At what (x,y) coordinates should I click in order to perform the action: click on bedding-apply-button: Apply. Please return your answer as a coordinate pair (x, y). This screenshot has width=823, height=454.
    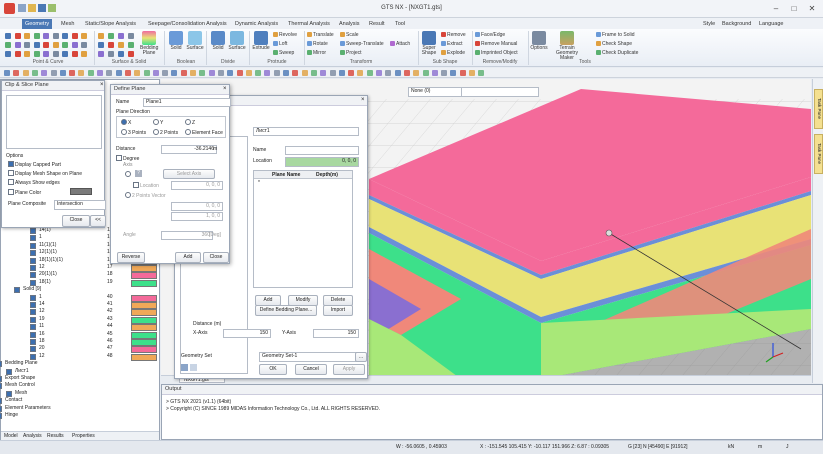
    Looking at the image, I should click on (349, 369).